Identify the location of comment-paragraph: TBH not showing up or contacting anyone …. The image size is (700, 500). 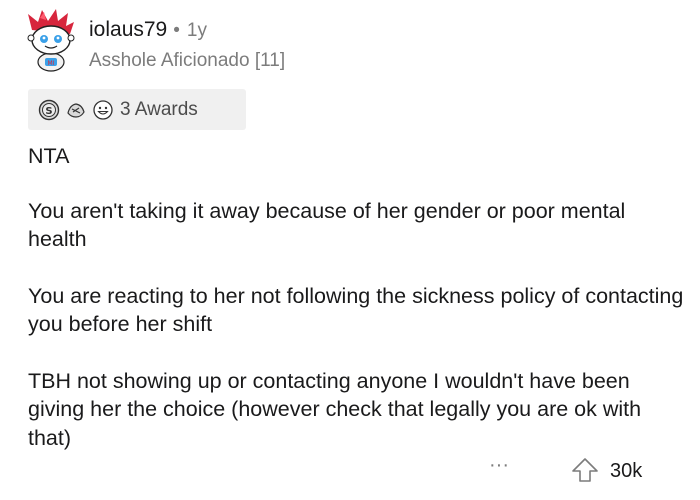
(335, 409).